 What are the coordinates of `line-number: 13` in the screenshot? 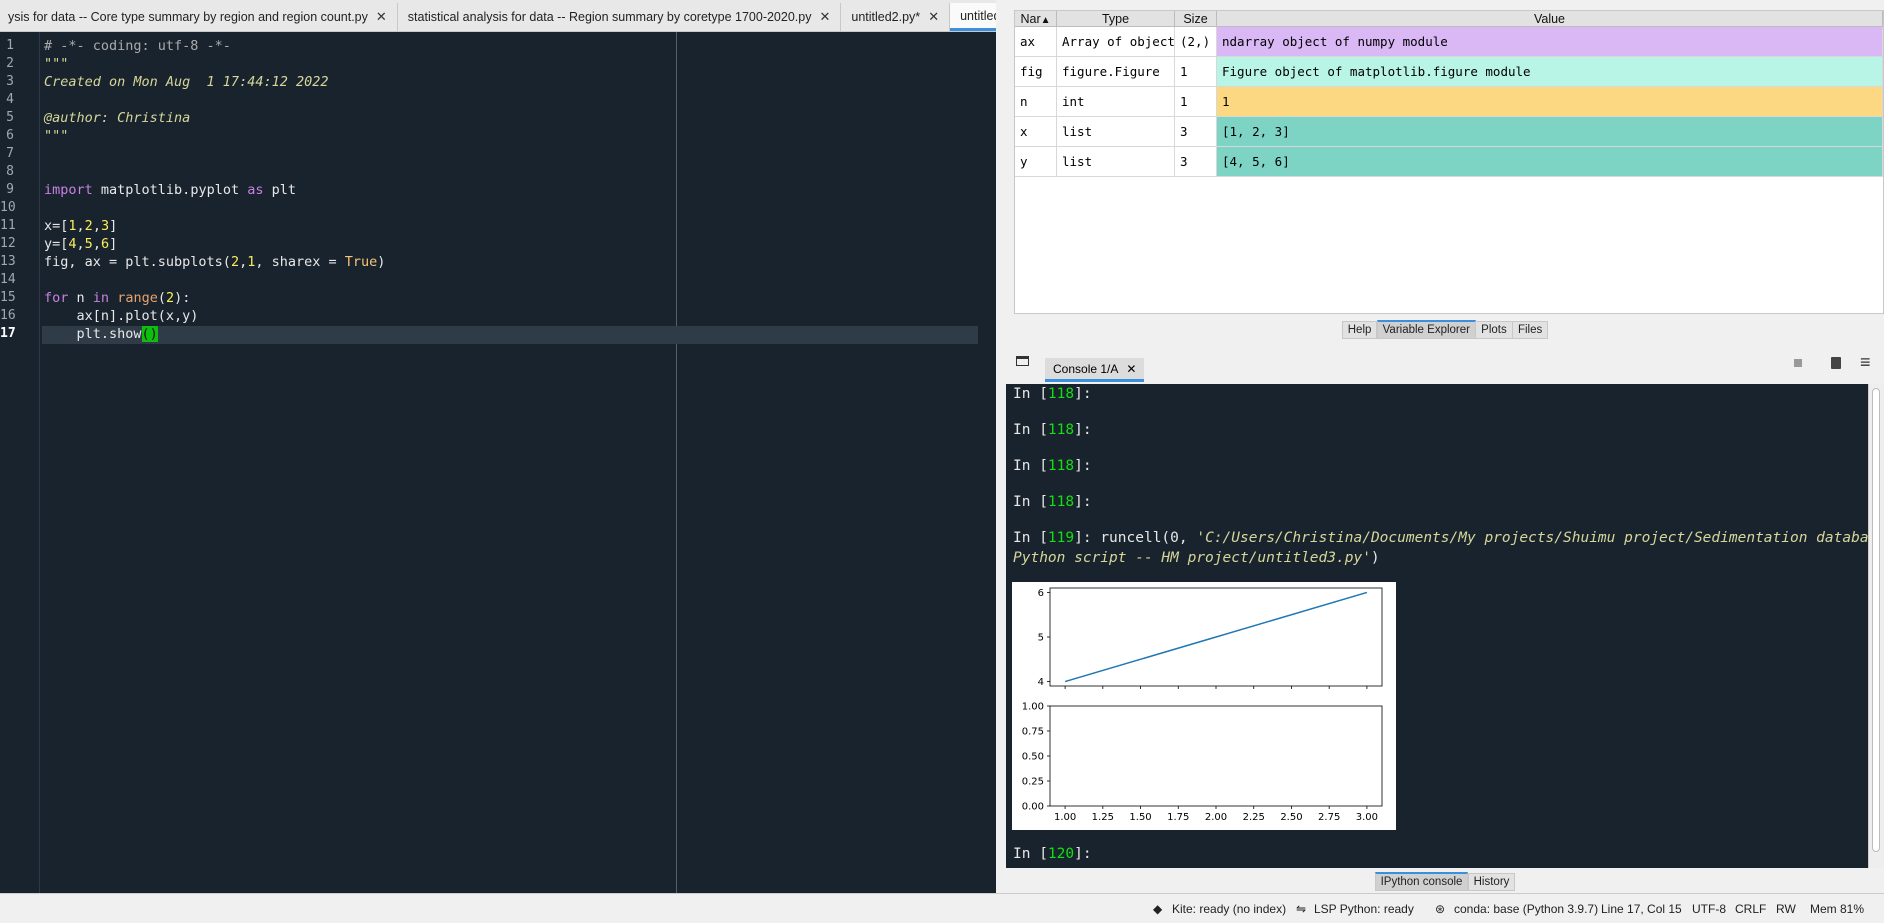 It's located at (8, 261).